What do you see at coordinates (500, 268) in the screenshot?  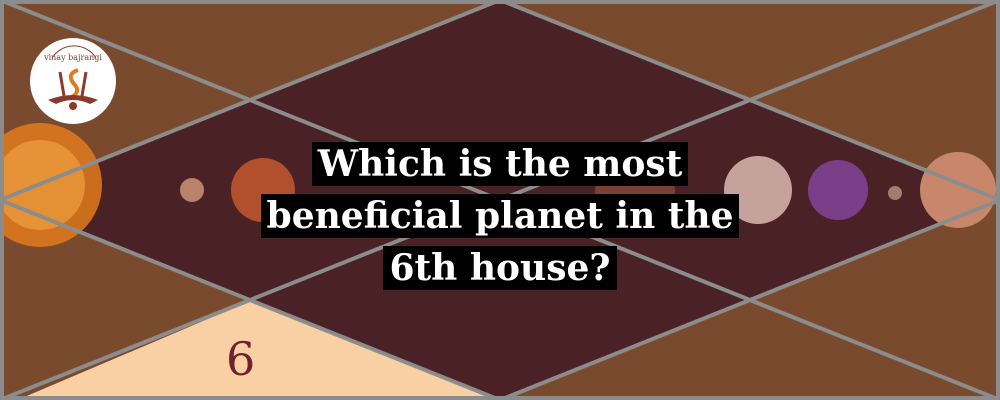 I see `headline-line-3: 6th house?` at bounding box center [500, 268].